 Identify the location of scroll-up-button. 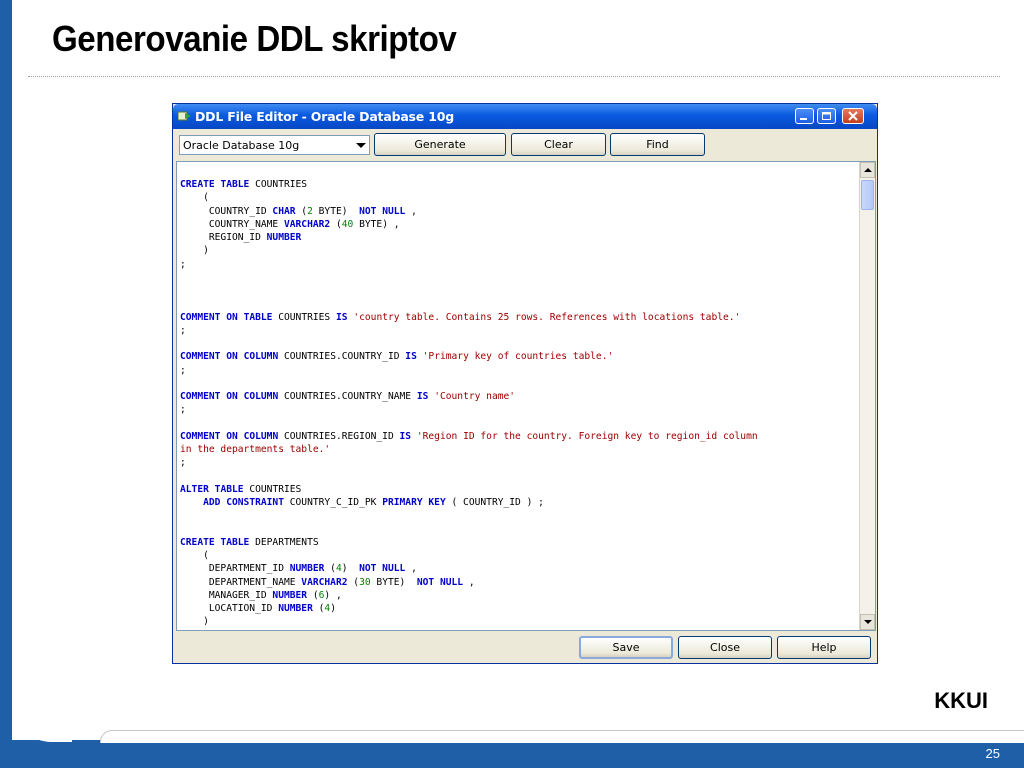
(867, 170).